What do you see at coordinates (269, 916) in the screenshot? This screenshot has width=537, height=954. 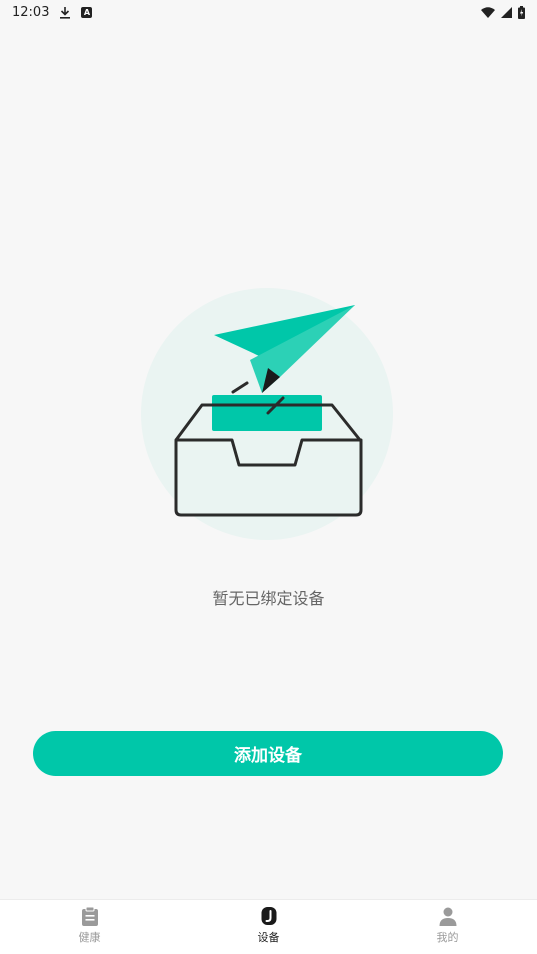 I see `watch-icon` at bounding box center [269, 916].